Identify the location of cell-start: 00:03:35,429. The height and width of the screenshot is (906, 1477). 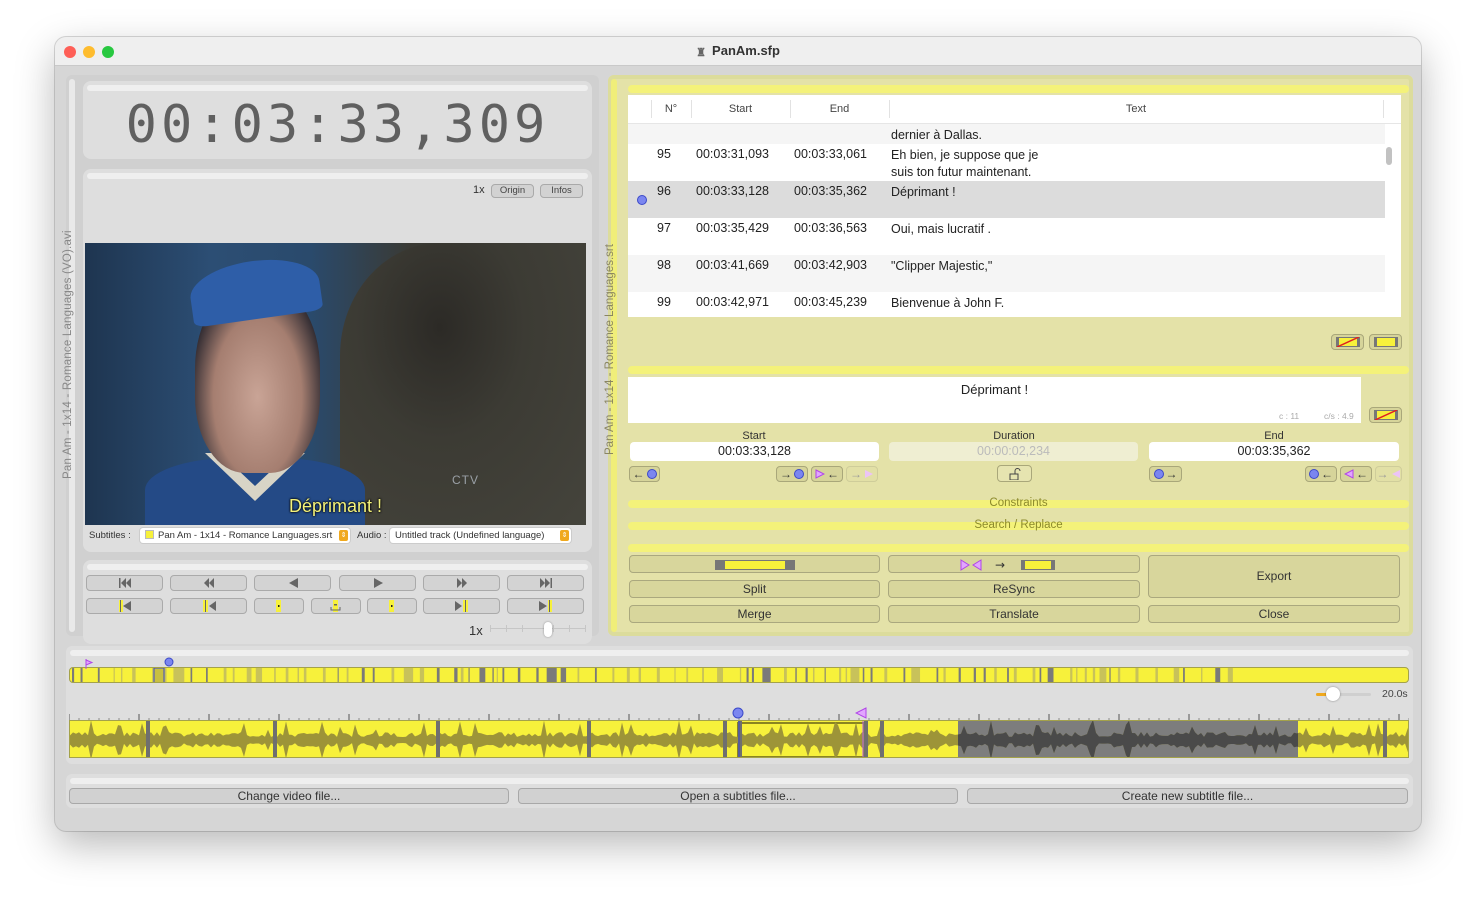
(732, 228).